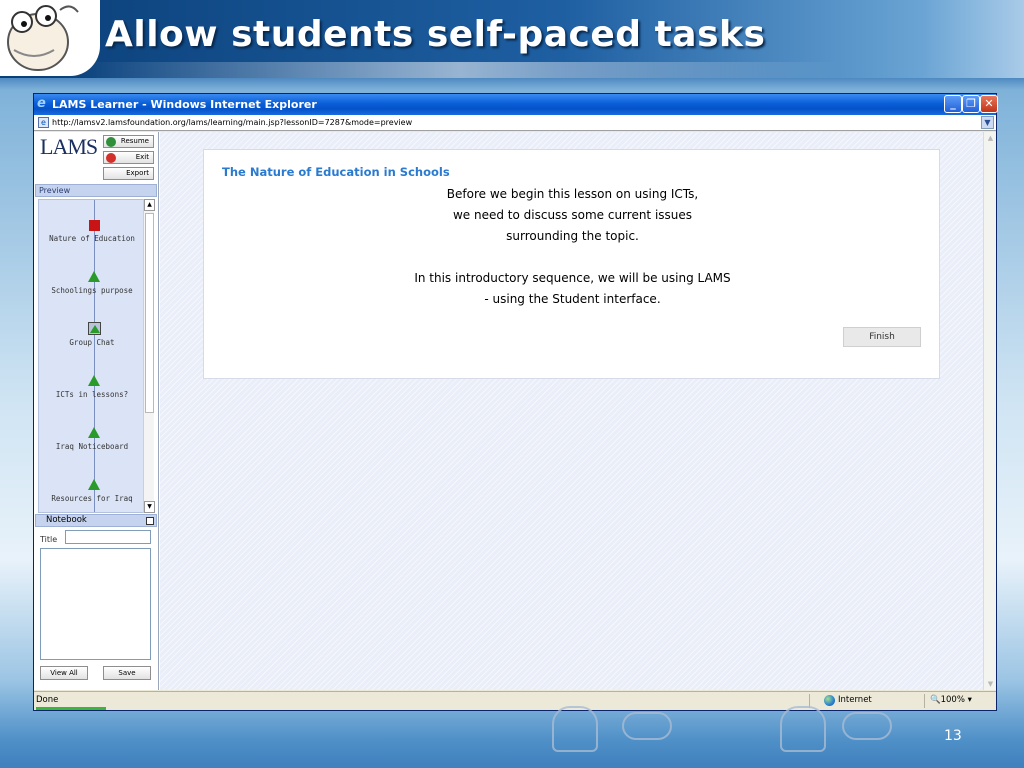  Describe the element at coordinates (128, 157) in the screenshot. I see `exit-button: Exit` at that location.